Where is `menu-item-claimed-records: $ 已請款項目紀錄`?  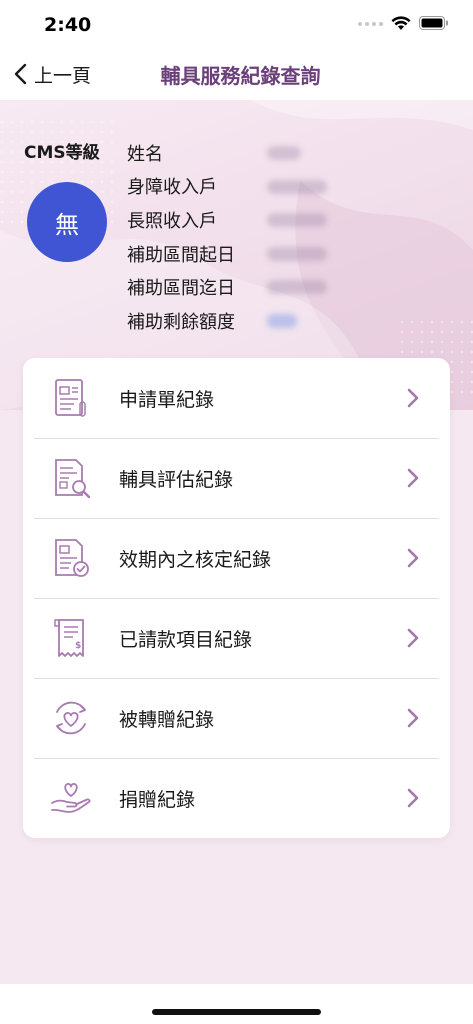 menu-item-claimed-records: $ 已請款項目紀錄 is located at coordinates (236, 638).